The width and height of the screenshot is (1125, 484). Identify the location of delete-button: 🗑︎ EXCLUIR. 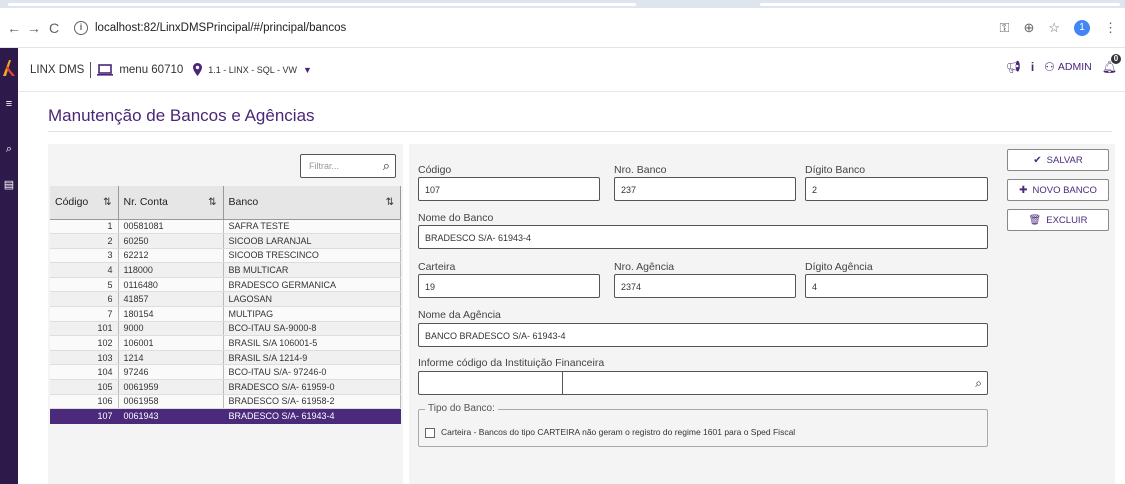
(1058, 220).